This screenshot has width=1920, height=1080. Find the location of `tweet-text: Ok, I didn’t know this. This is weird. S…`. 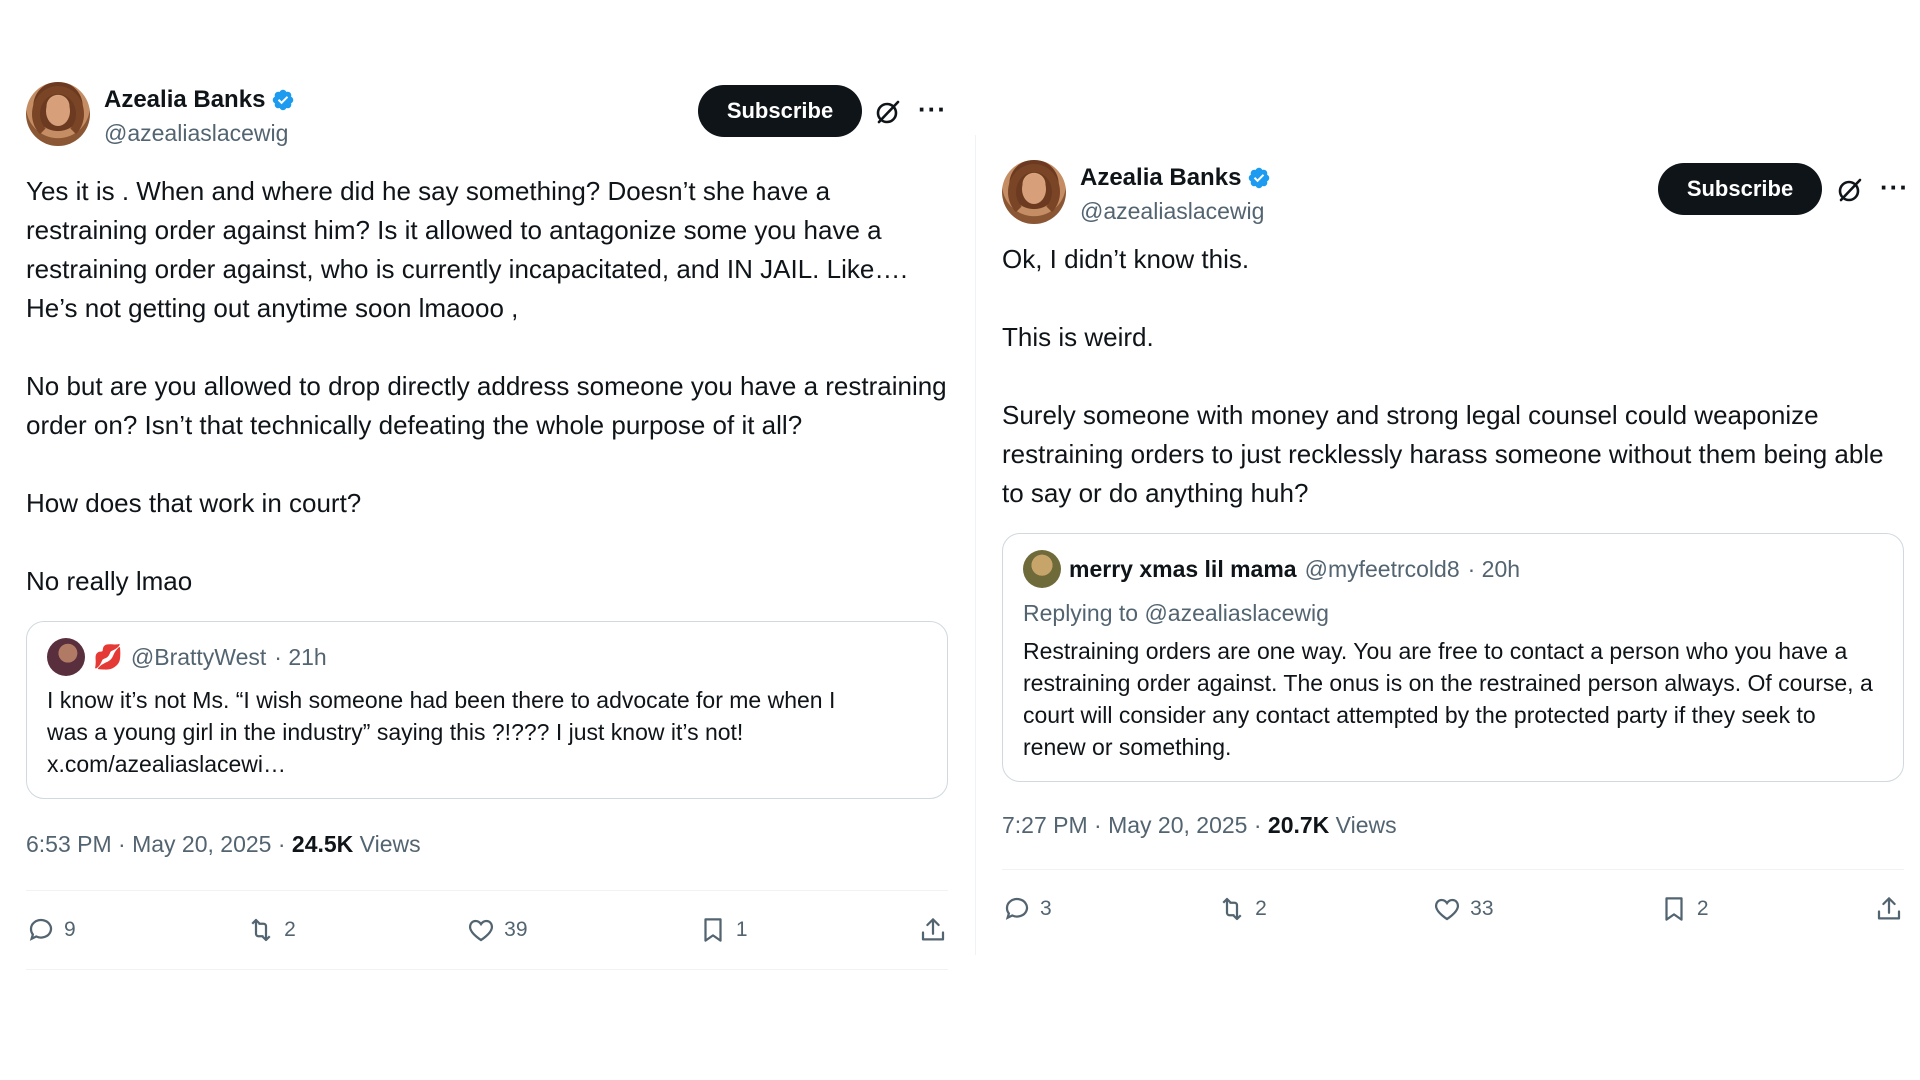

tweet-text: Ok, I didn’t know this. This is weird. S… is located at coordinates (1453, 376).